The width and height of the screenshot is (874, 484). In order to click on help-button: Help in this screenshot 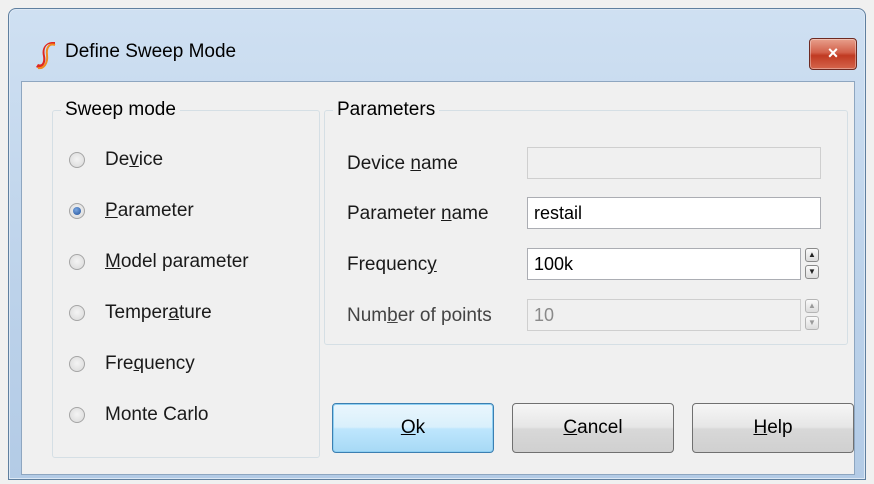, I will do `click(773, 428)`.